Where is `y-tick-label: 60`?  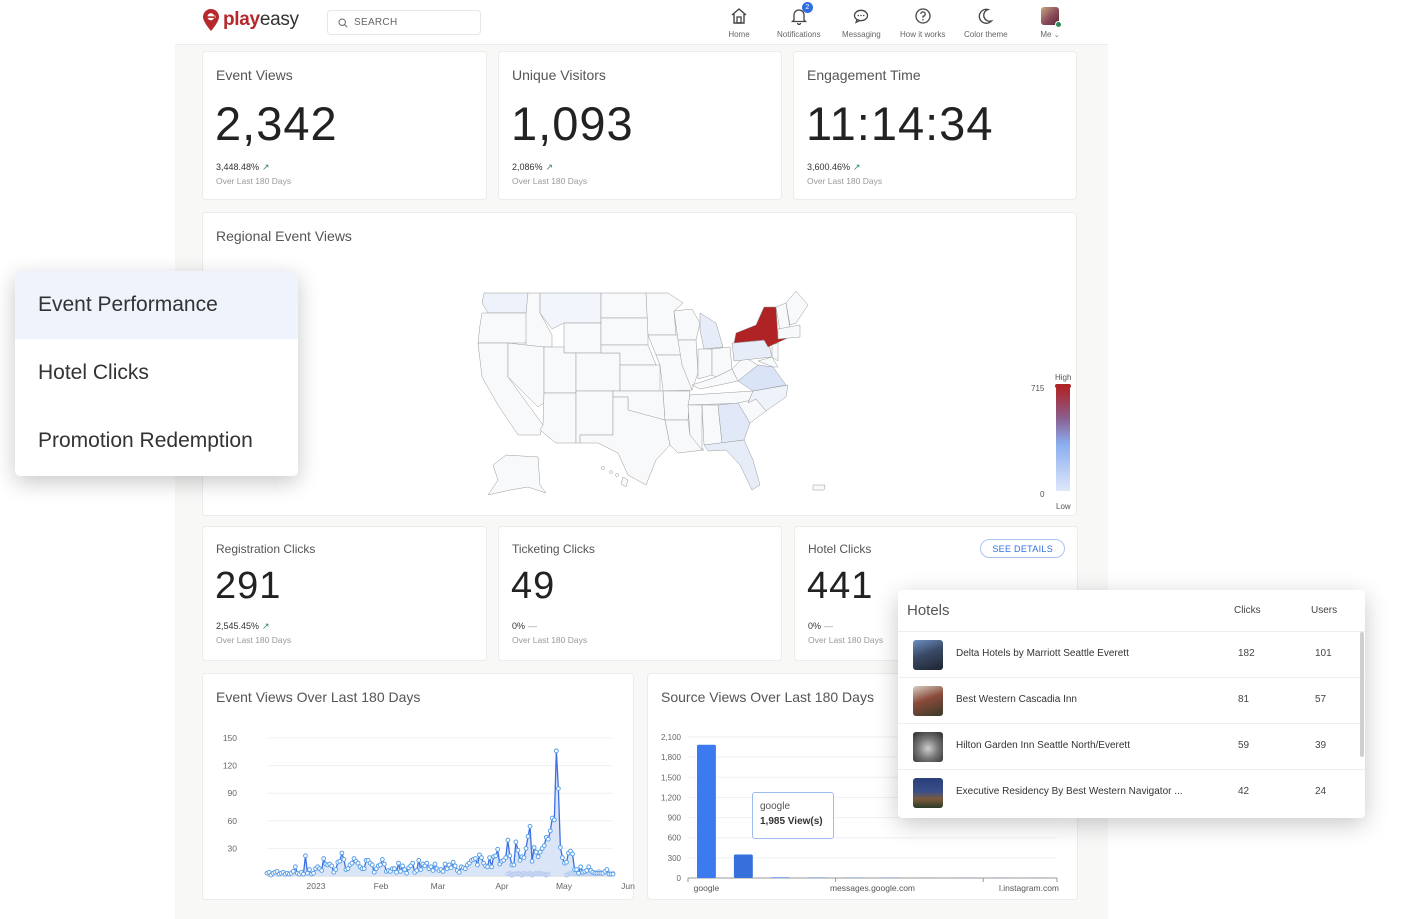
y-tick-label: 60 is located at coordinates (233, 821).